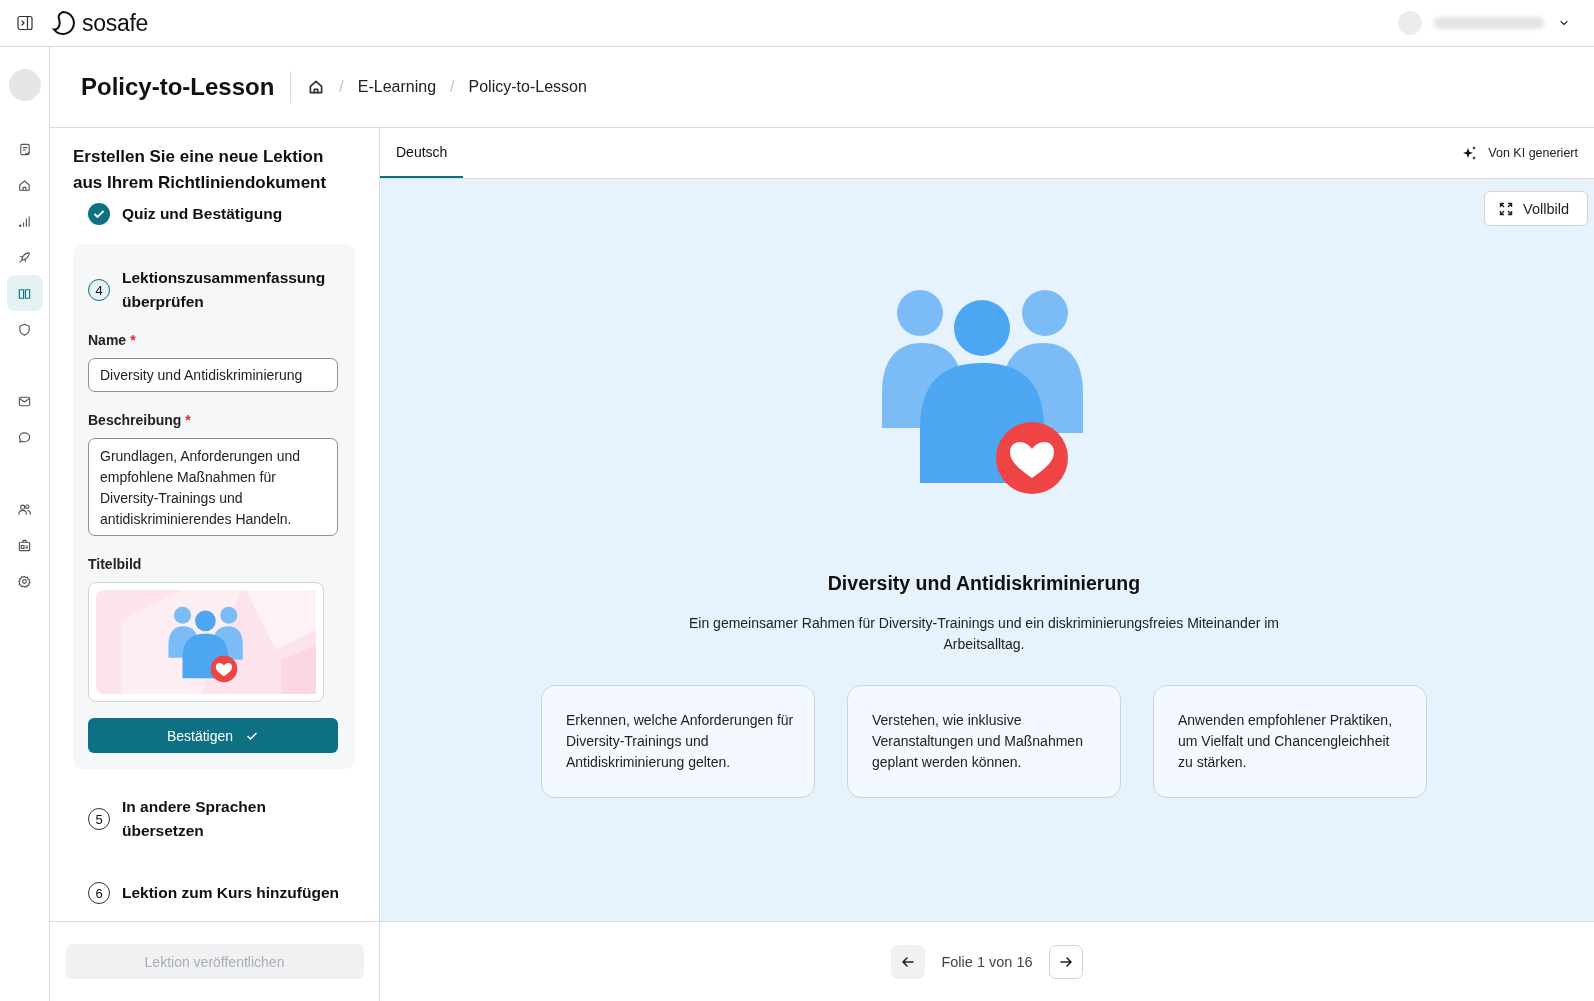 The image size is (1594, 1001). What do you see at coordinates (678, 741) in the screenshot?
I see `objective-card: Erkennen, welche Anforderungen für Diversity-Trainings und Antidiskriminierung gelten.` at bounding box center [678, 741].